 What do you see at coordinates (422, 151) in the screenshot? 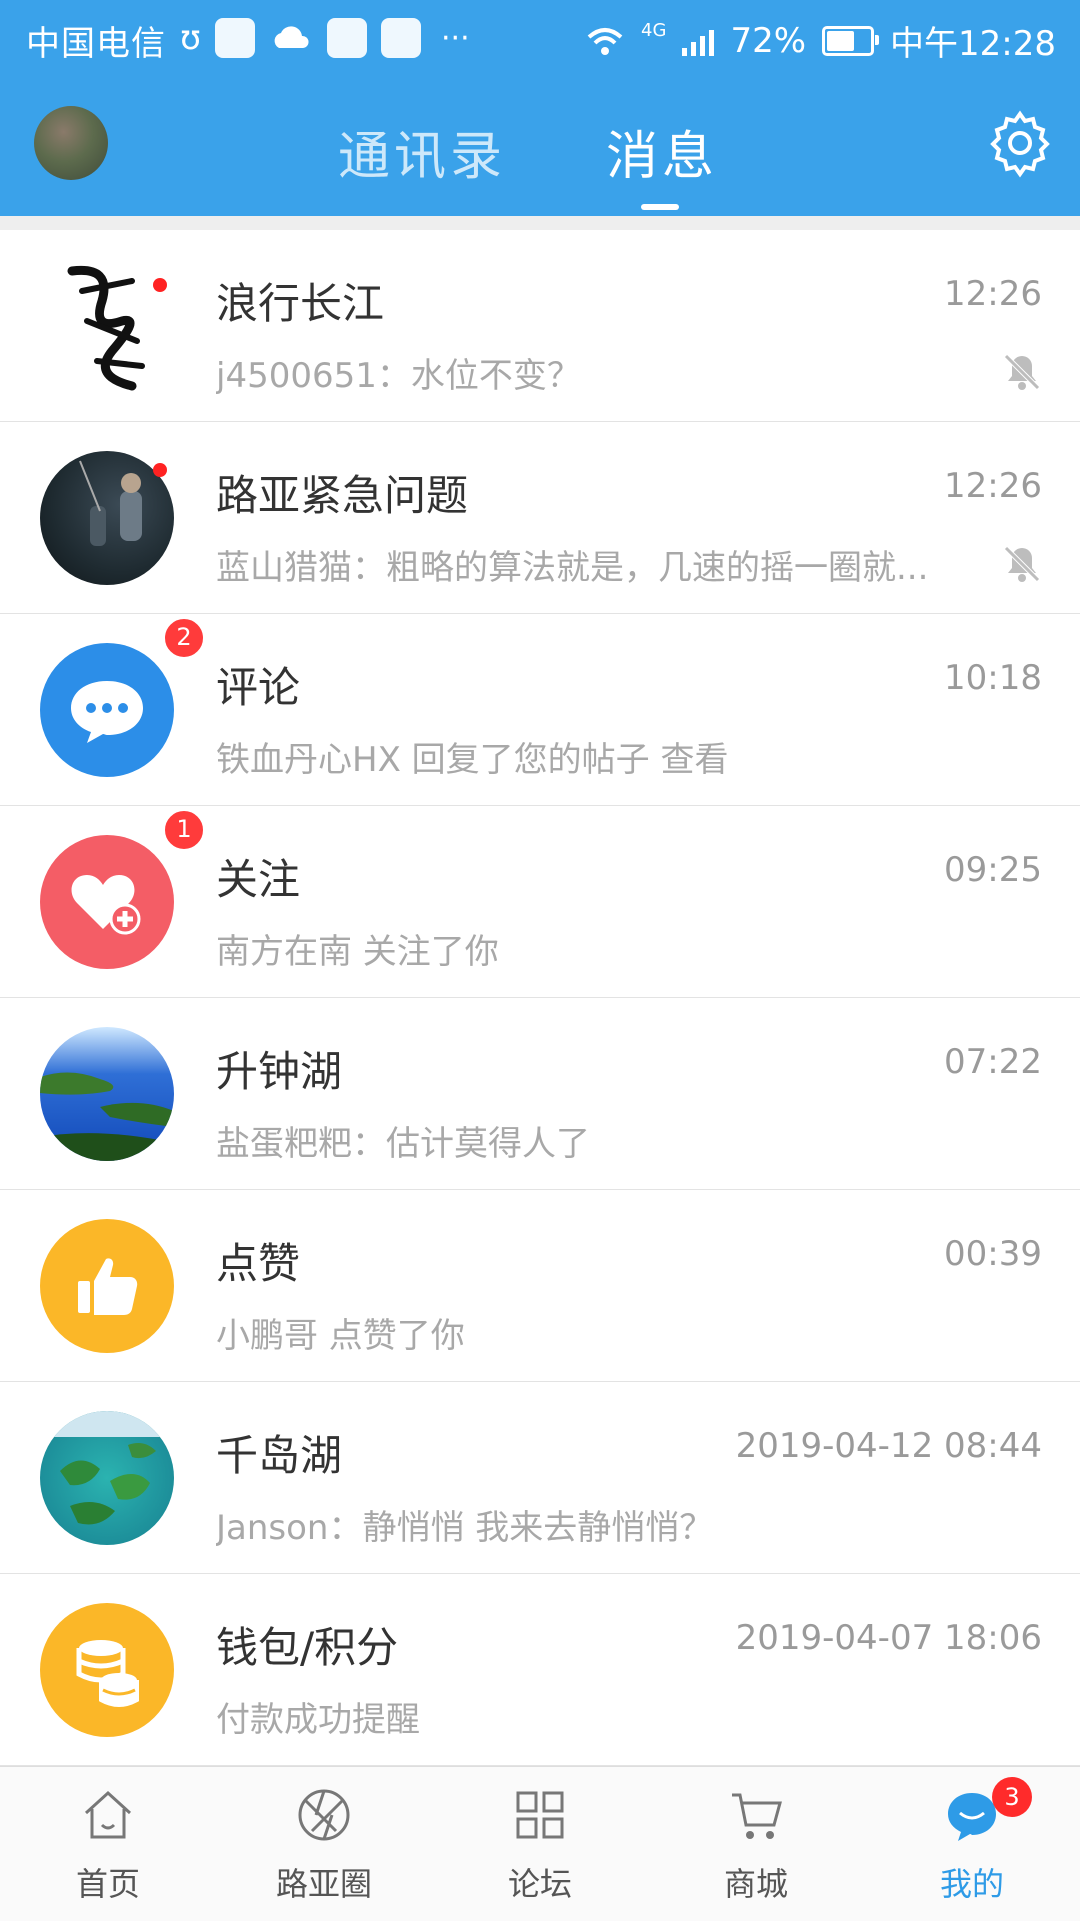
I see `tab-contacts: 通讯录` at bounding box center [422, 151].